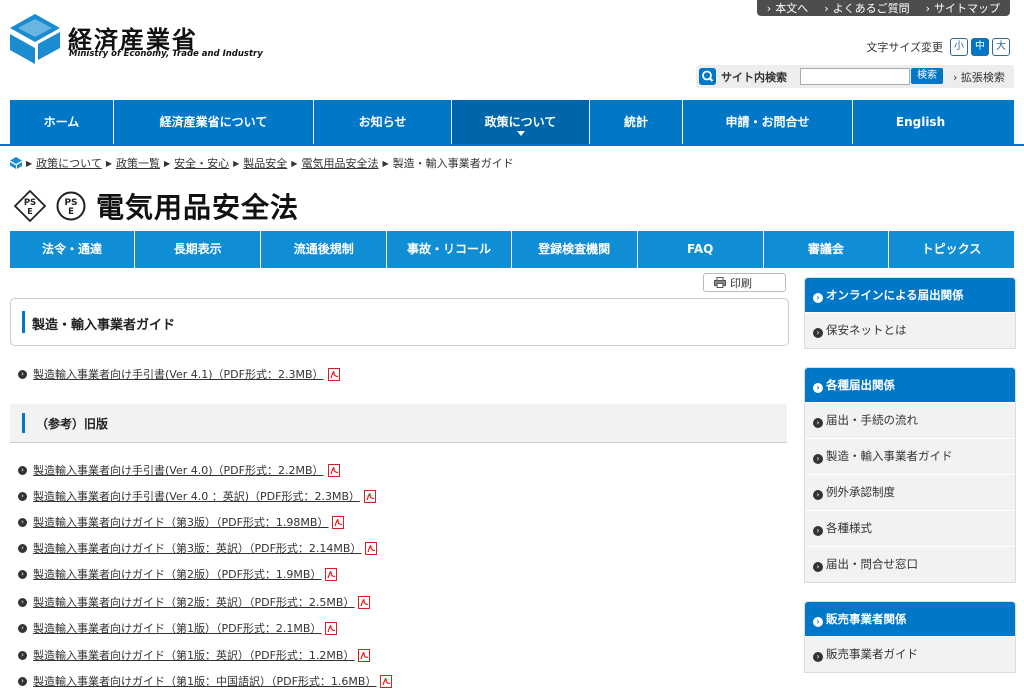  I want to click on nav-about: 経済産業省について, so click(214, 122).